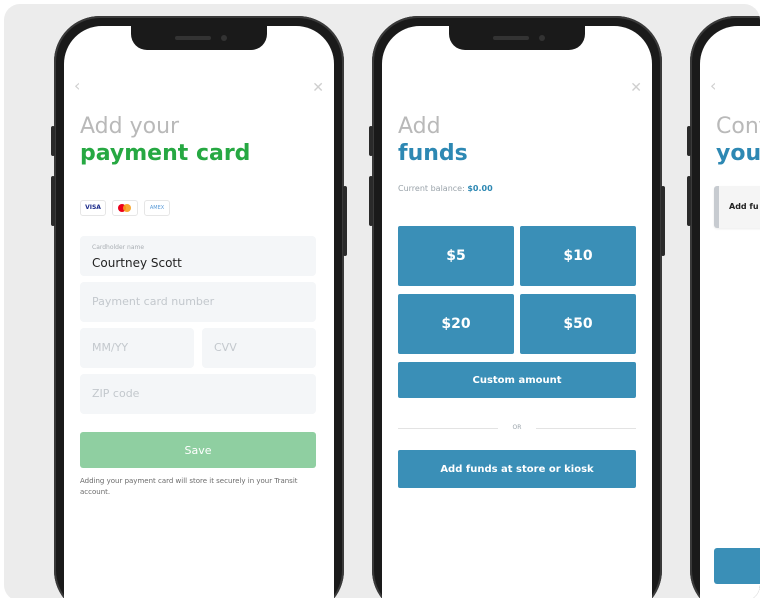 Image resolution: width=764 pixels, height=613 pixels. Describe the element at coordinates (433, 153) in the screenshot. I see `page-title-line2: funds` at that location.